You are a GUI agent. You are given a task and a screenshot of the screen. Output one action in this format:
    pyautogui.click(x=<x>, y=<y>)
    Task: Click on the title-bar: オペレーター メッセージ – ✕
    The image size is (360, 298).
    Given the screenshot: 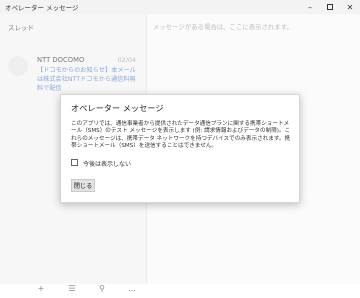 What is the action you would take?
    pyautogui.click(x=180, y=7)
    